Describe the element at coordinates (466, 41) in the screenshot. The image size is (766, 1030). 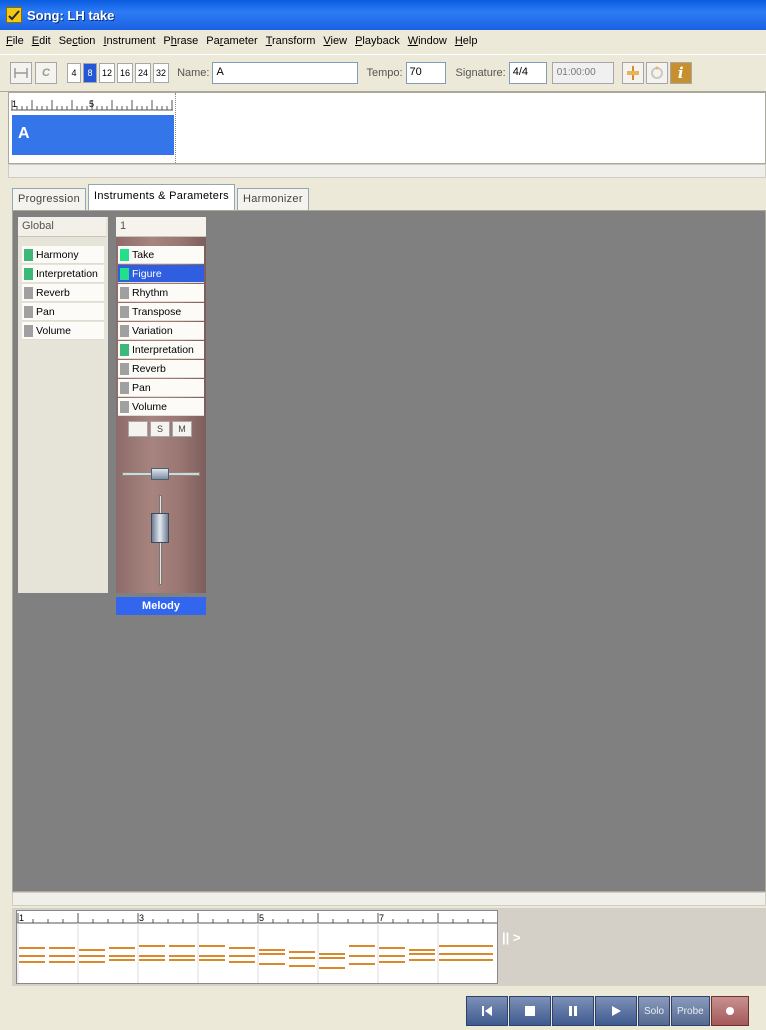
I see `menu-item: Help` at that location.